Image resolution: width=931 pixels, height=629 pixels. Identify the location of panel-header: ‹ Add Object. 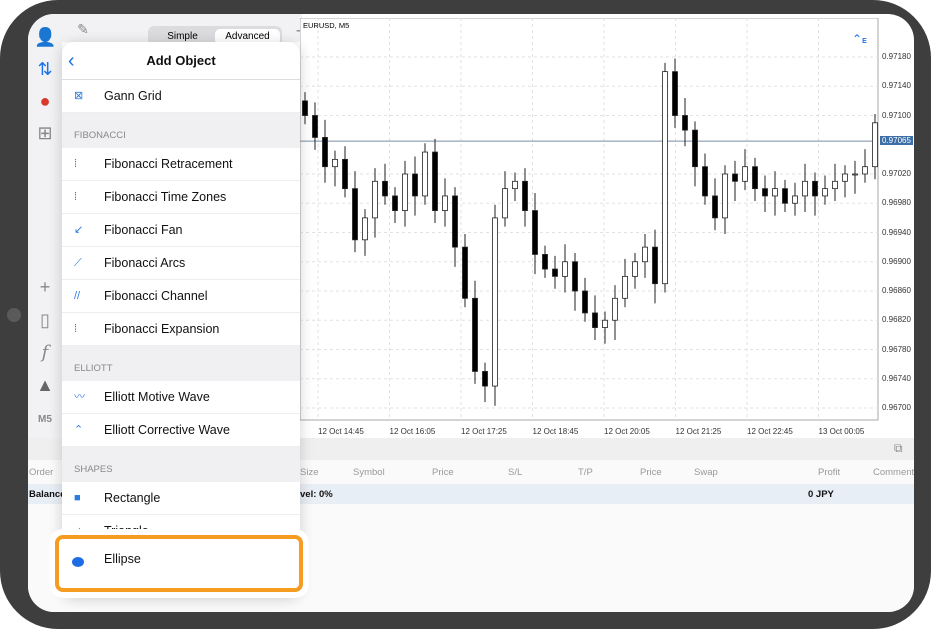
(181, 61).